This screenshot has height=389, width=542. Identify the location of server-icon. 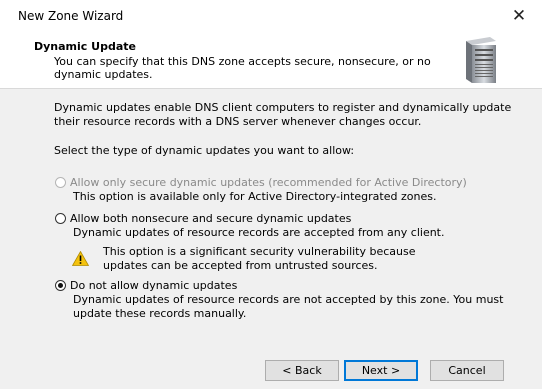
(481, 60).